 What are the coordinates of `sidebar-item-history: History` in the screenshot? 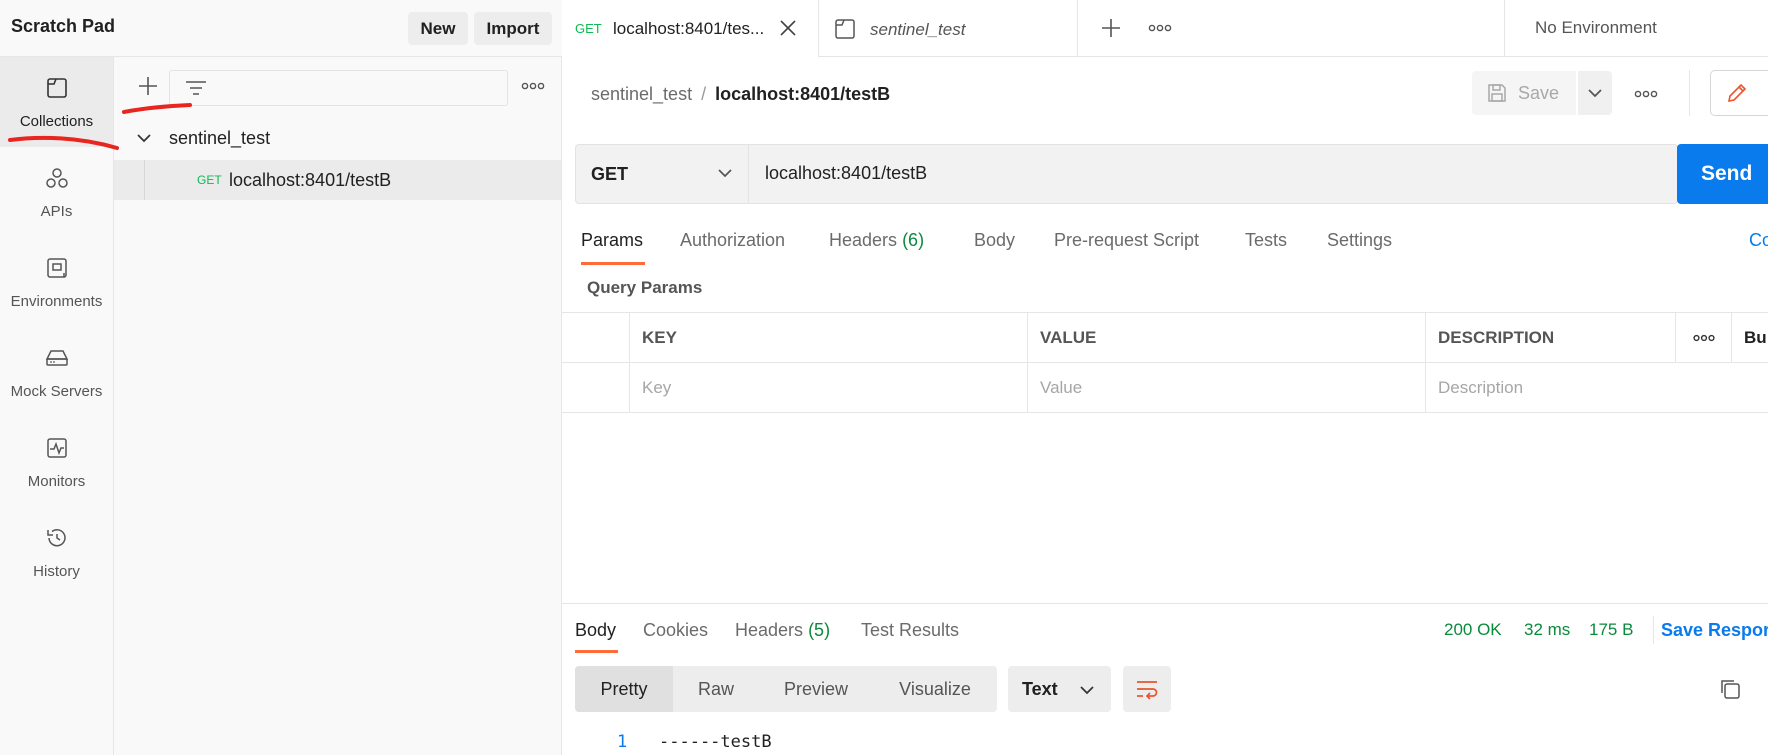 It's located at (56, 552).